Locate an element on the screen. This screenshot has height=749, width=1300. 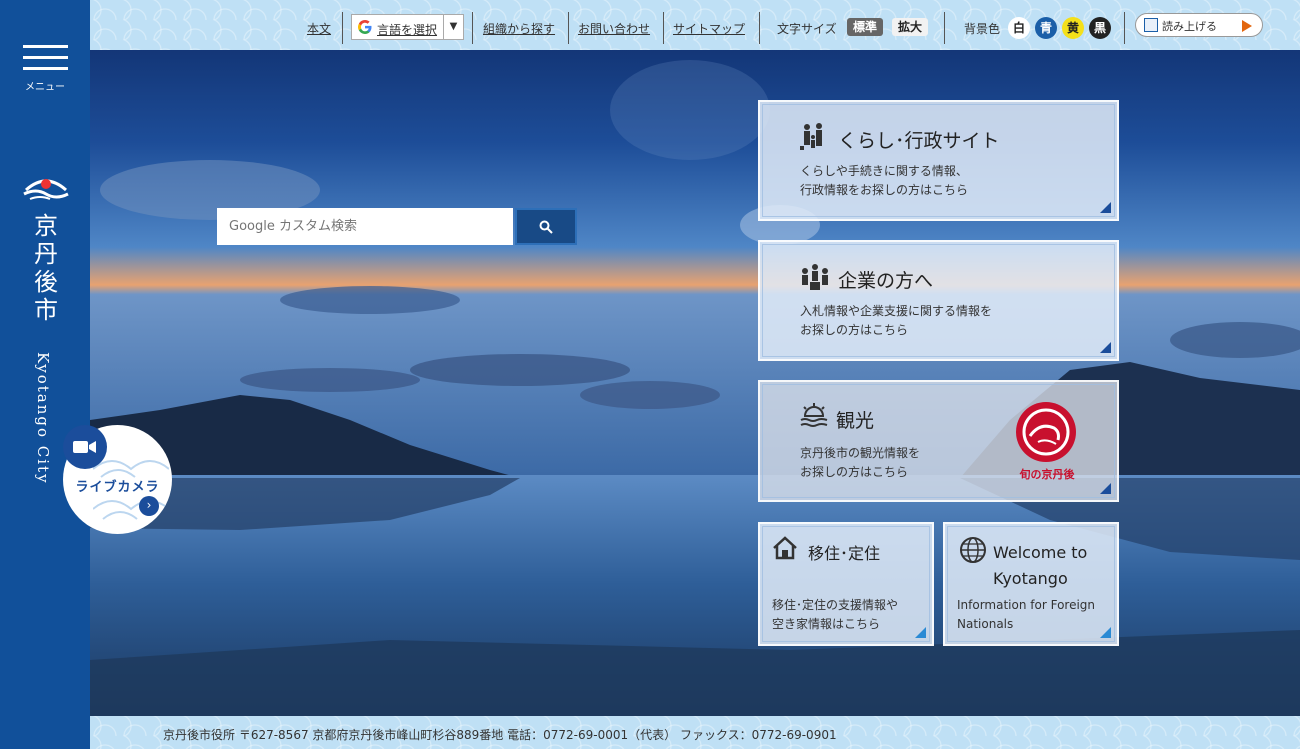
city-name-jp: 京 丹 後 市 is located at coordinates (46, 268).